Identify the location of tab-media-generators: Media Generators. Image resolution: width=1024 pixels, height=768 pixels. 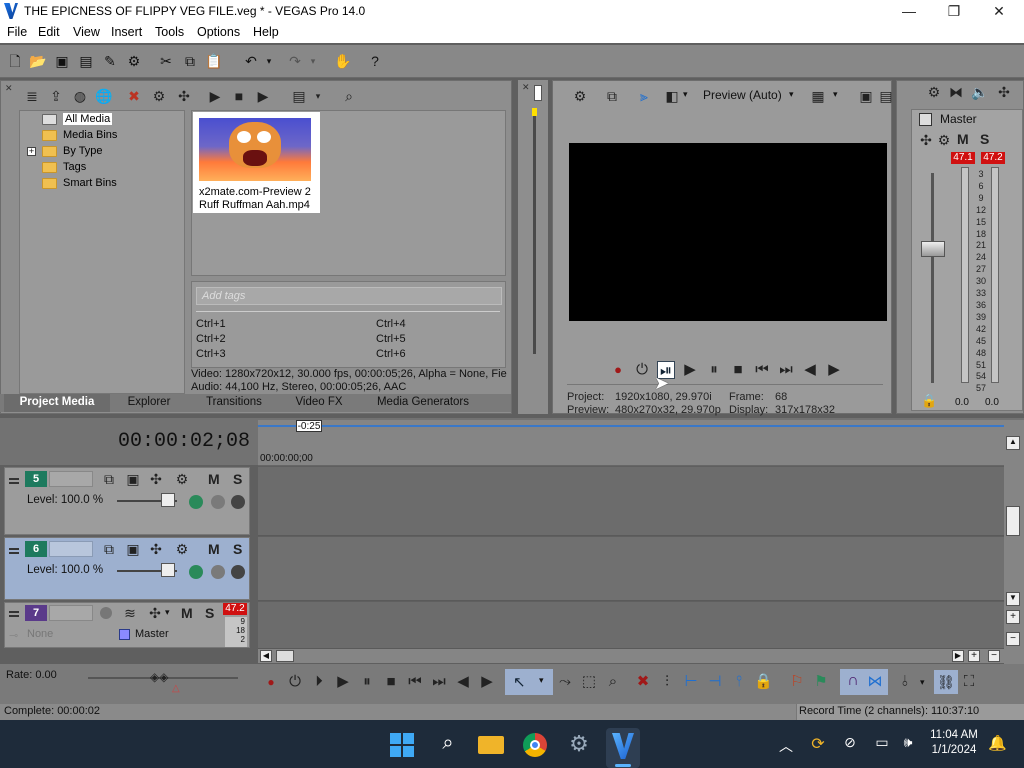
(423, 403).